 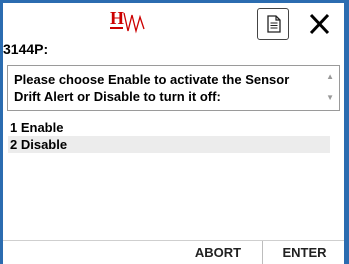 I want to click on bottom-toolbar: ABORT ENTER, so click(x=173, y=252).